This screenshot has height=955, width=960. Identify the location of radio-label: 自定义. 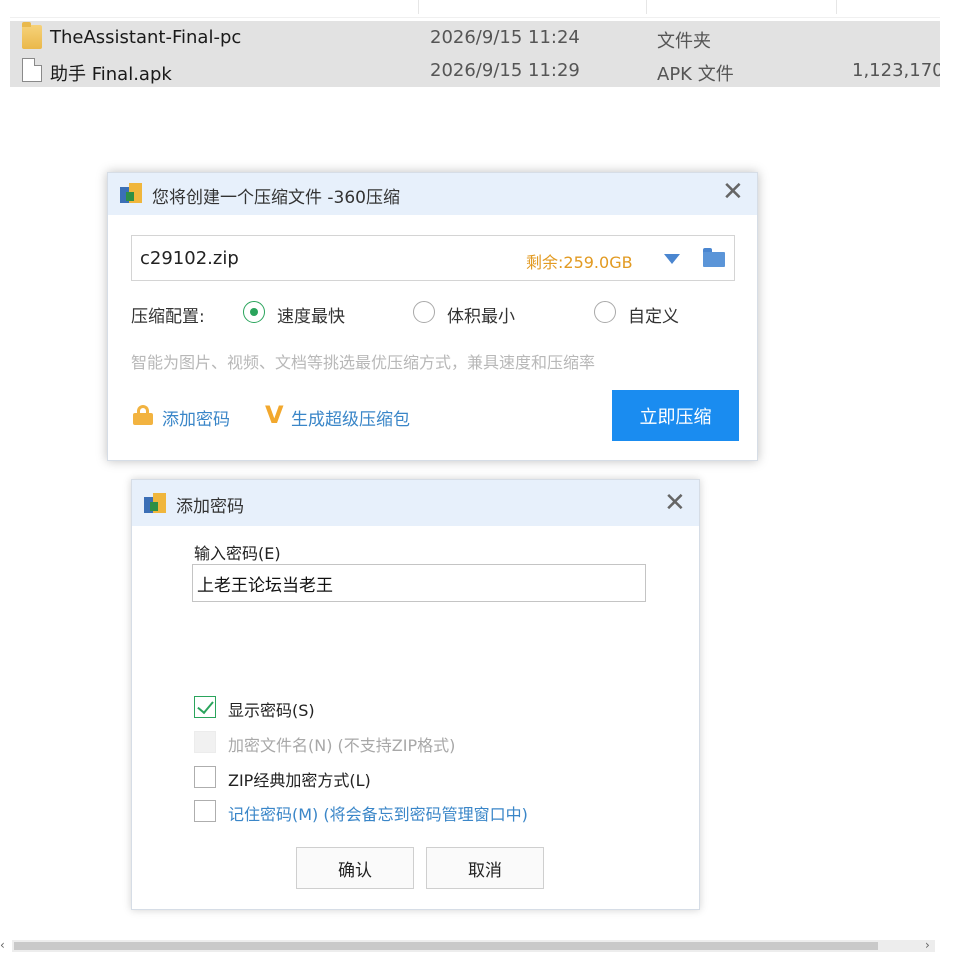
(653, 317).